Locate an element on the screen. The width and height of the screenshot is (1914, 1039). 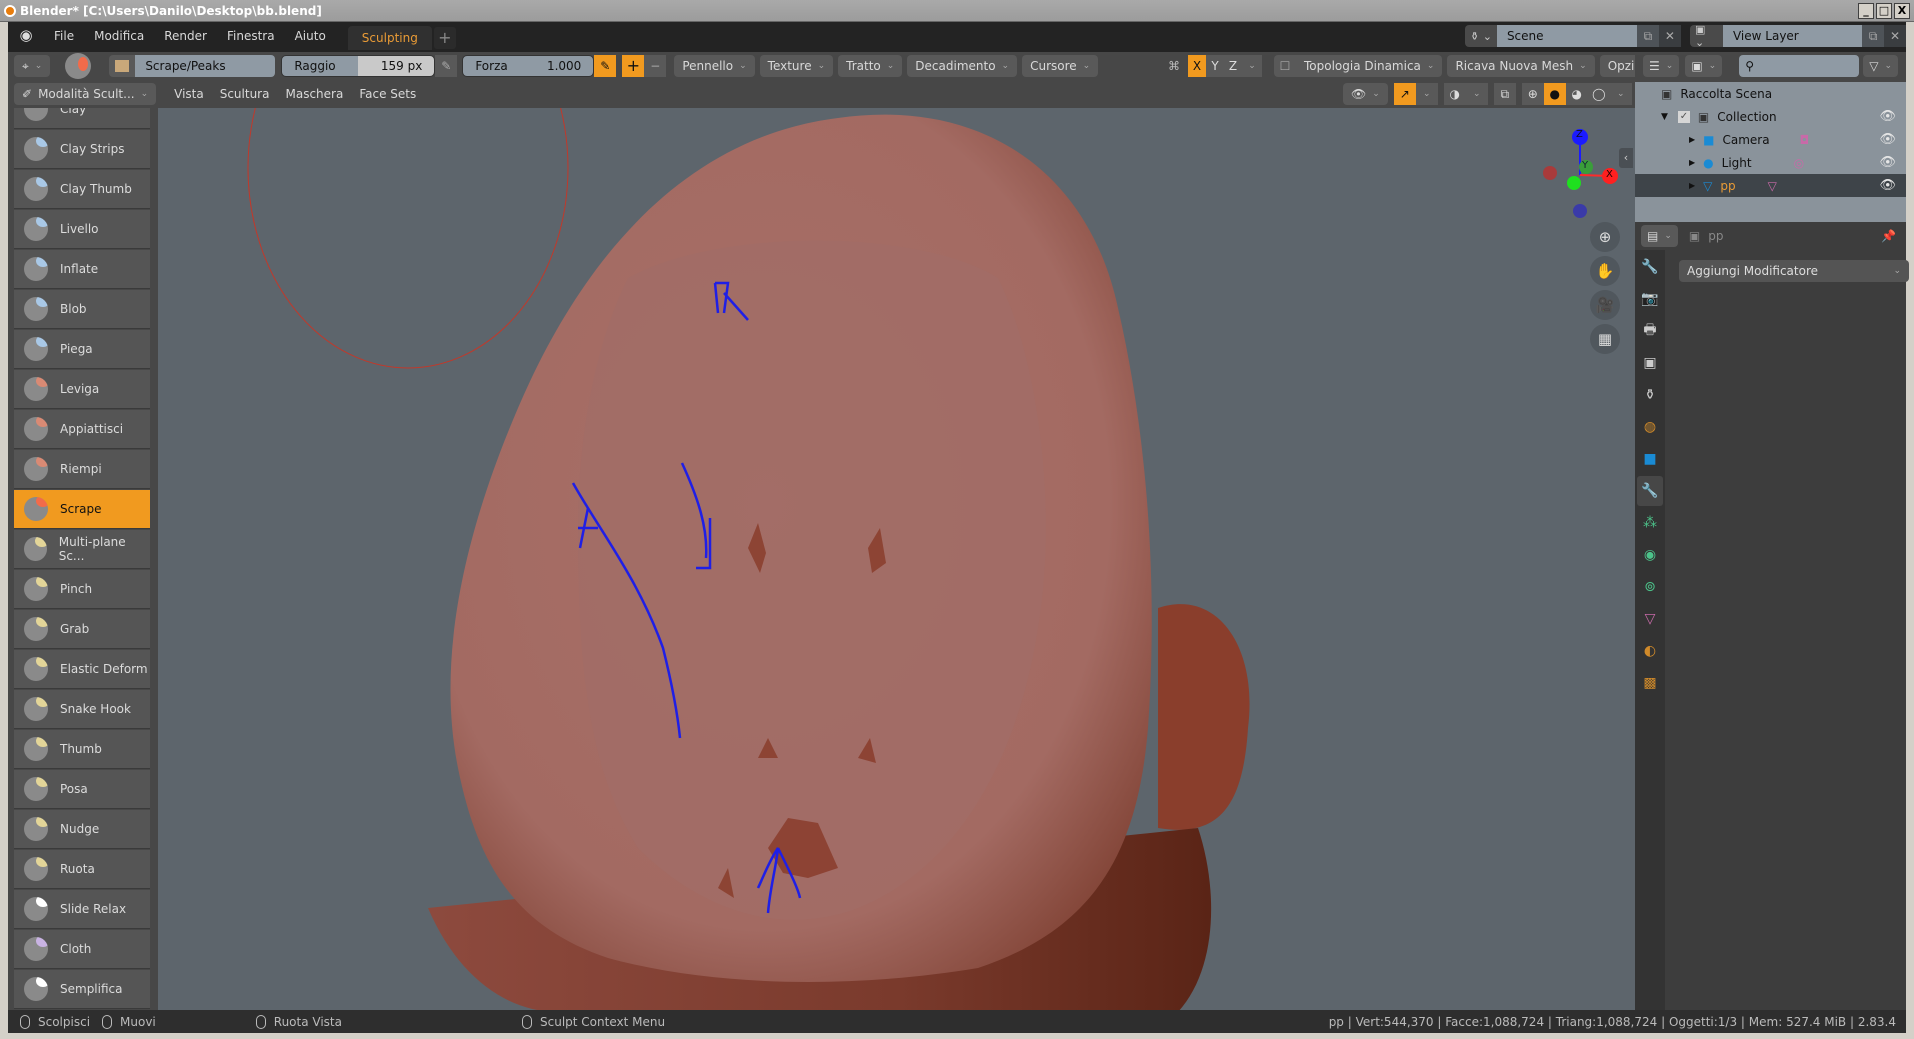
navigation-gizmo: Z Y X is located at coordinates (1581, 173).